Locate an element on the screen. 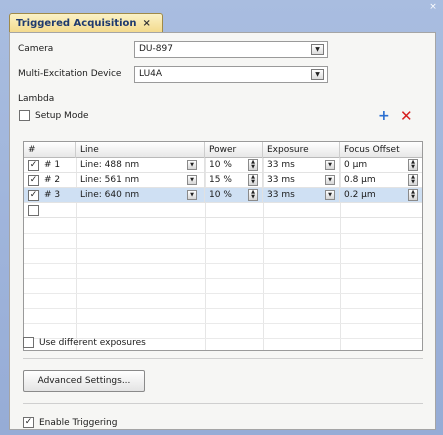 The height and width of the screenshot is (435, 443). device-value: LU4A is located at coordinates (151, 74).